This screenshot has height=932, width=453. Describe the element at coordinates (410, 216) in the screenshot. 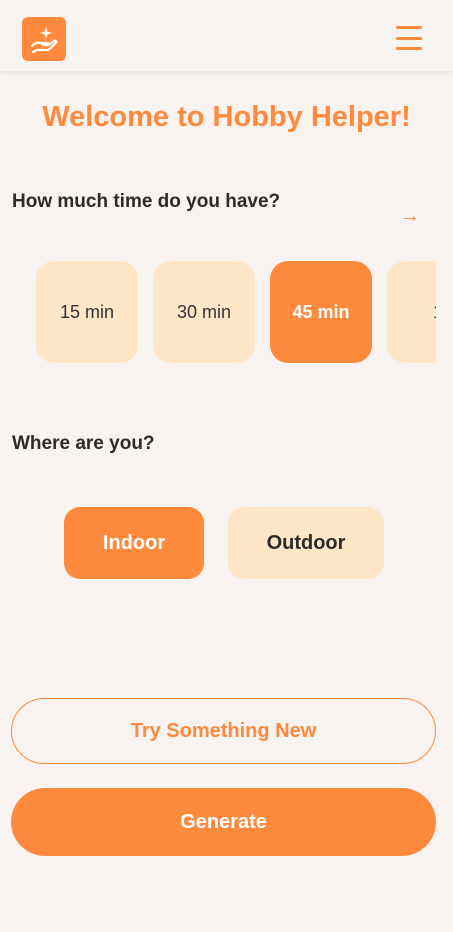

I see `scroll-right-arrow-icon: →` at that location.